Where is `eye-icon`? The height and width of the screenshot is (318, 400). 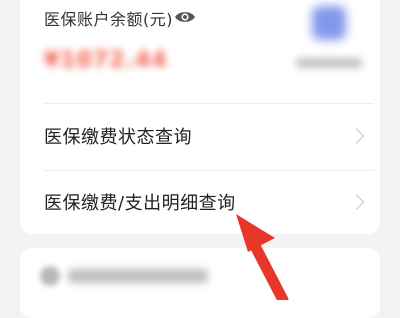 eye-icon is located at coordinates (185, 17).